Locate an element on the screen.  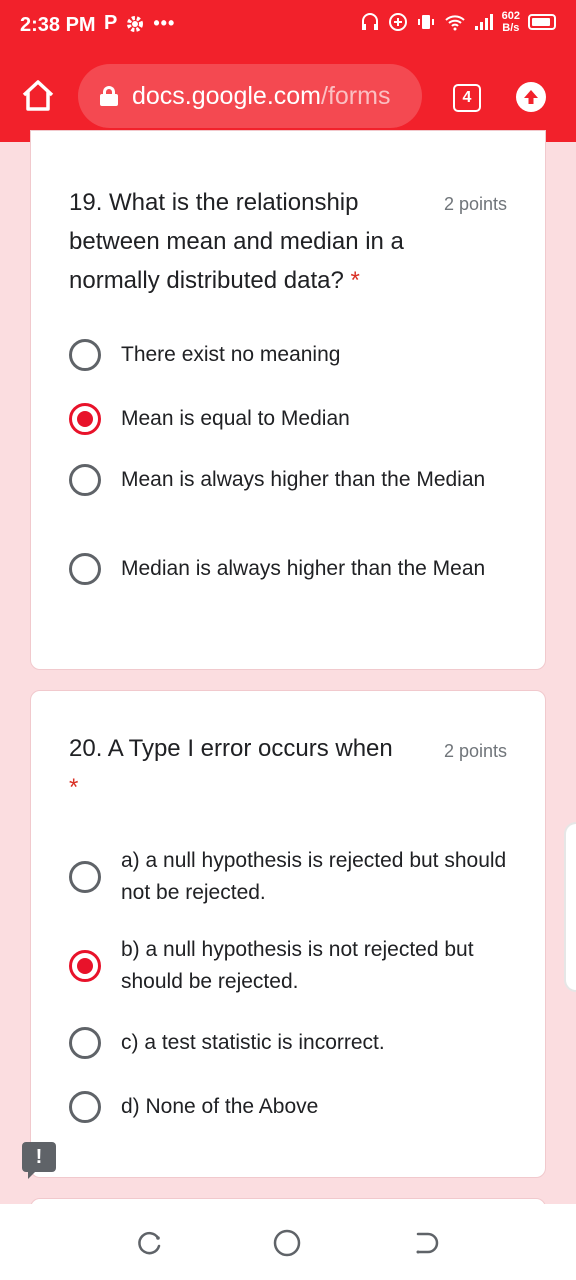
recents-button is located at coordinates (149, 1243).